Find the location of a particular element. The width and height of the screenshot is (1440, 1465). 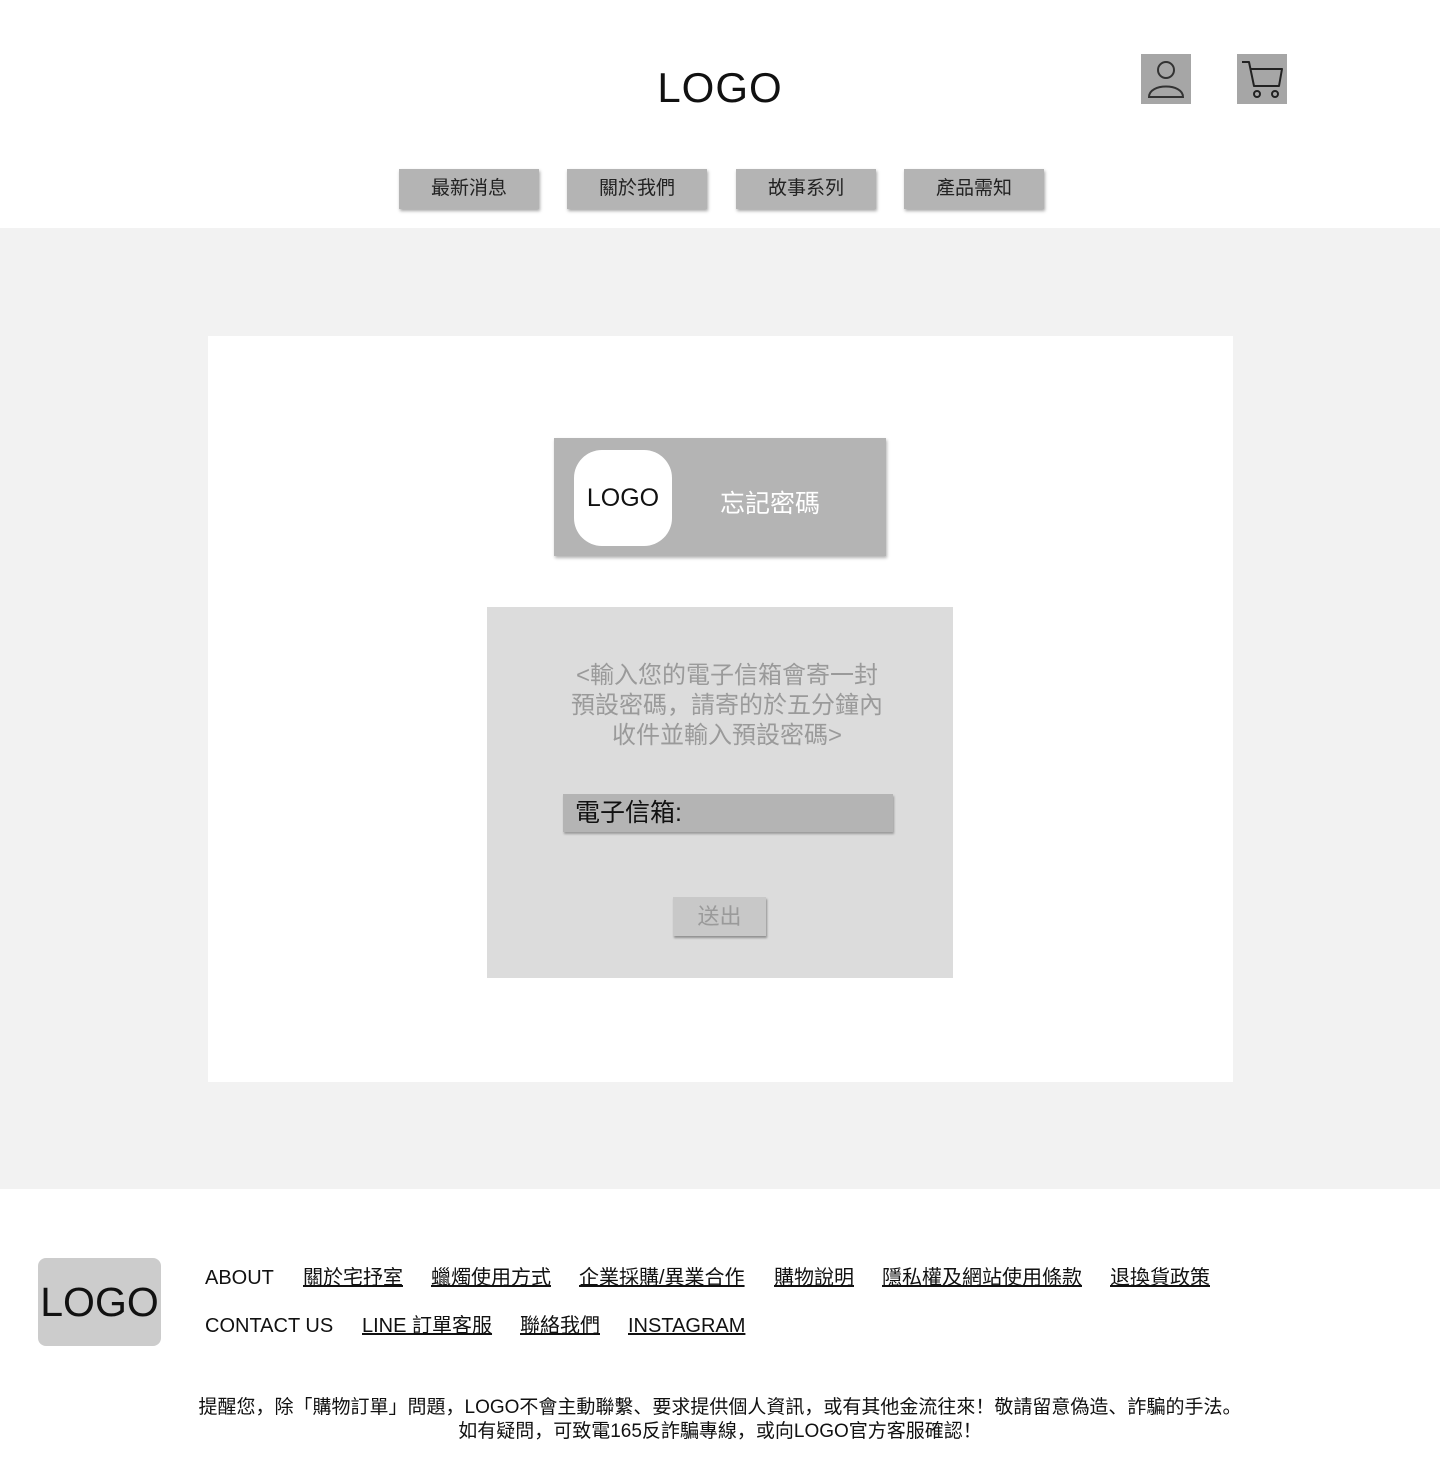

cart-button is located at coordinates (1262, 79).